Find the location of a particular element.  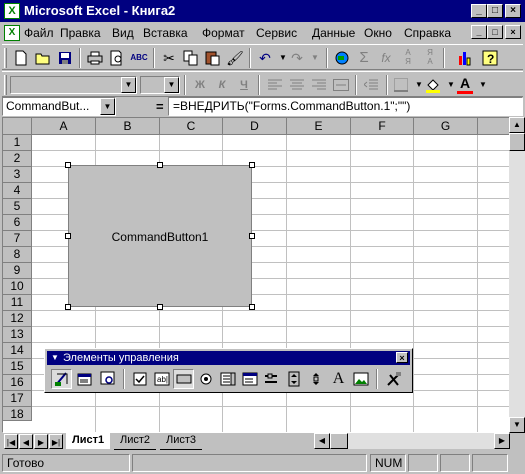

new-icon is located at coordinates (21, 58).